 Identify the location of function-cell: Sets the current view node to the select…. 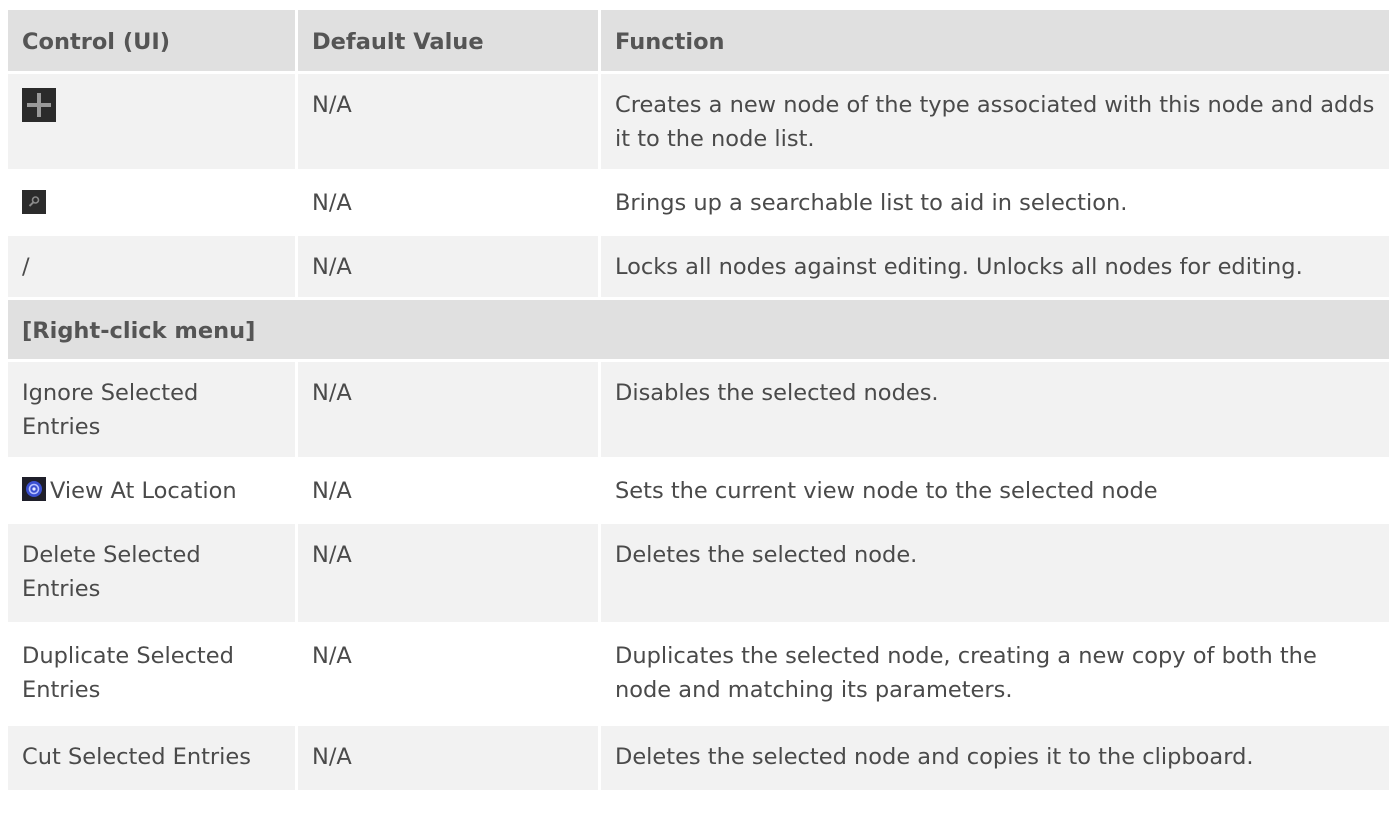
(886, 491).